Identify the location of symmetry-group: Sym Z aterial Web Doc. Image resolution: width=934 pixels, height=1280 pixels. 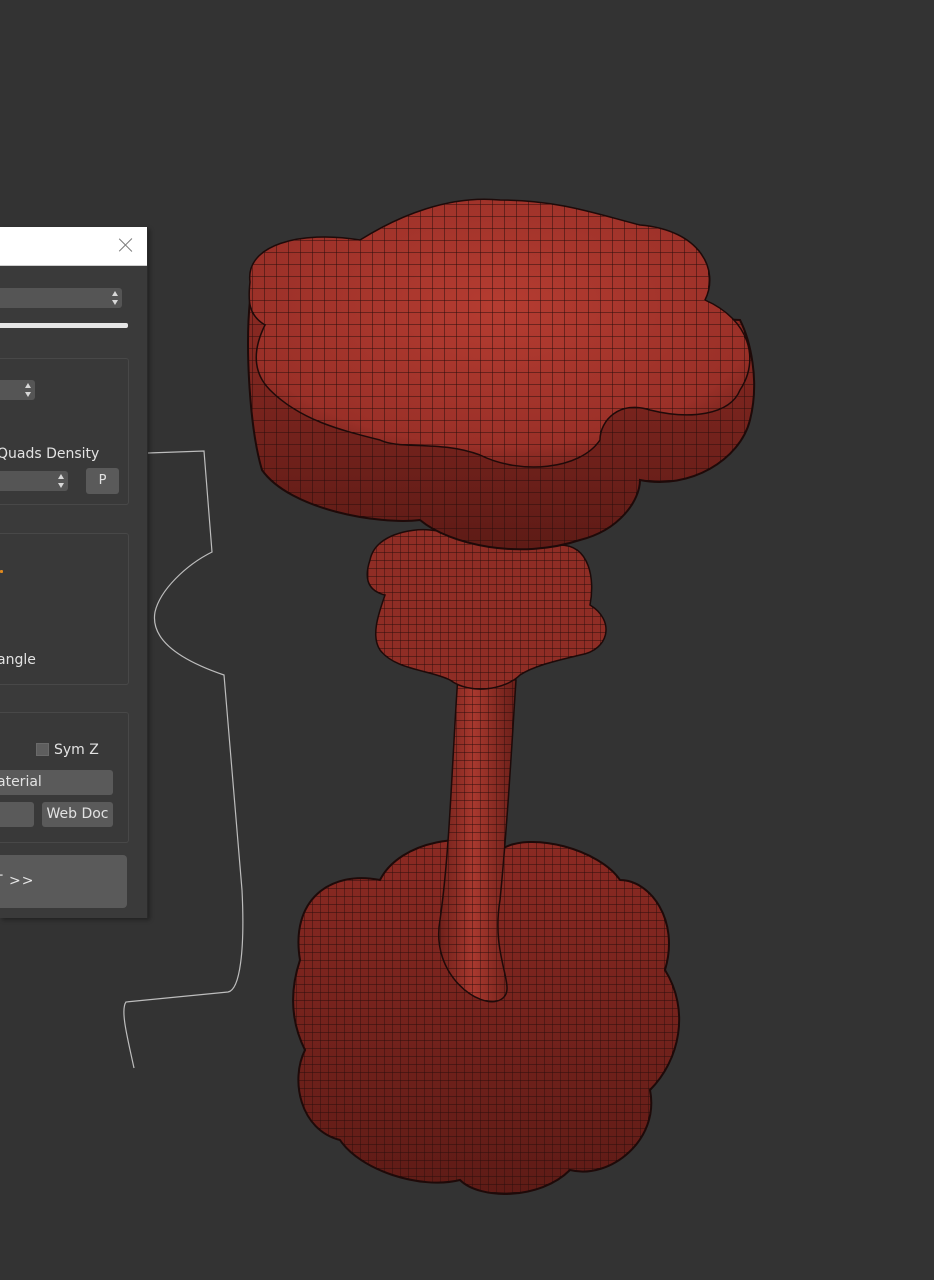
(64, 777).